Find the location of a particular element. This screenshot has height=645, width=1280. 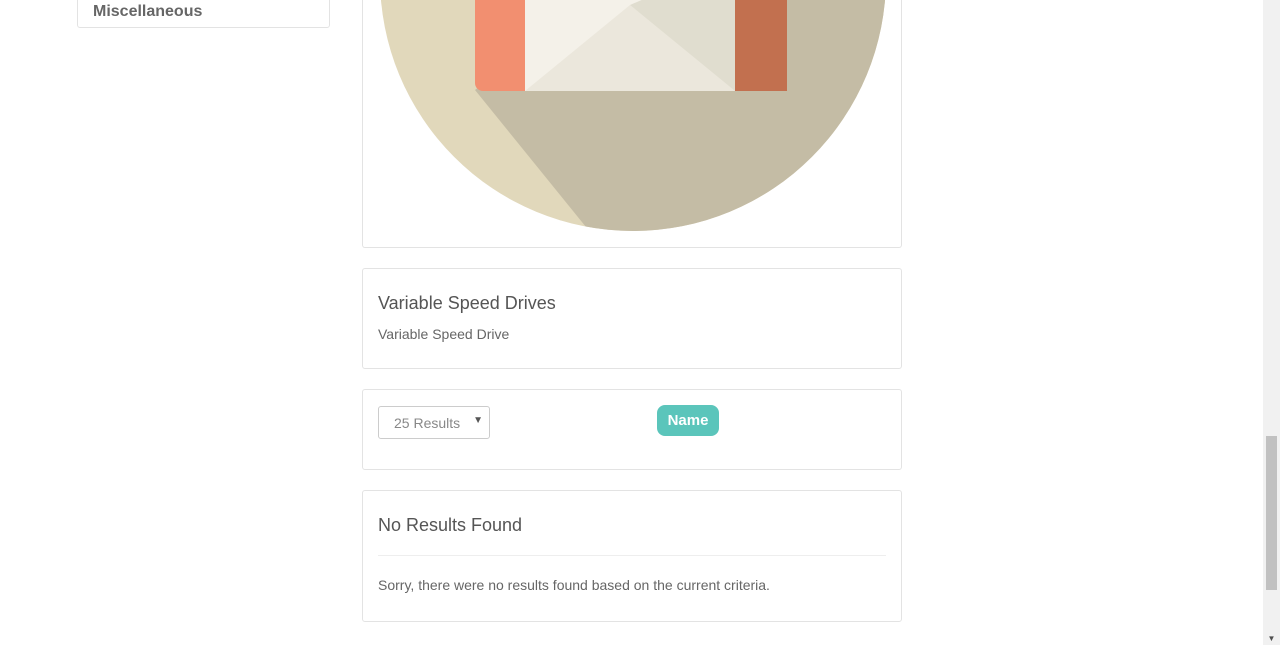

divider is located at coordinates (632, 555).